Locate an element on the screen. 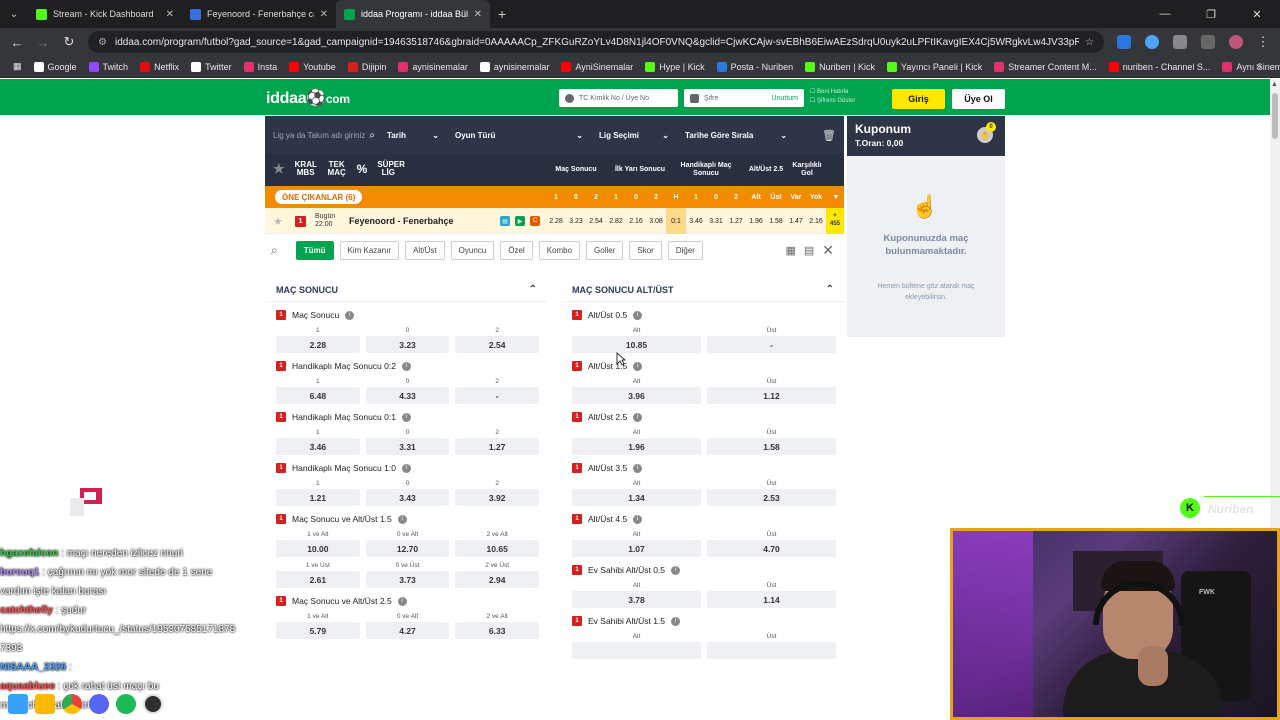 The height and width of the screenshot is (720, 1280). odd-cell: 2.16 is located at coordinates (816, 221).